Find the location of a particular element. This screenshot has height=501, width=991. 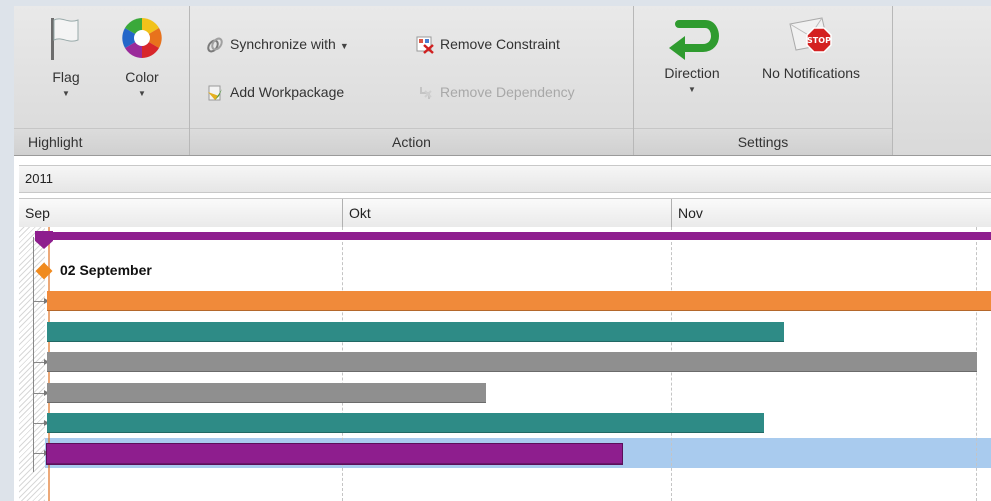

synchronize-label: Synchronize with is located at coordinates (283, 44).